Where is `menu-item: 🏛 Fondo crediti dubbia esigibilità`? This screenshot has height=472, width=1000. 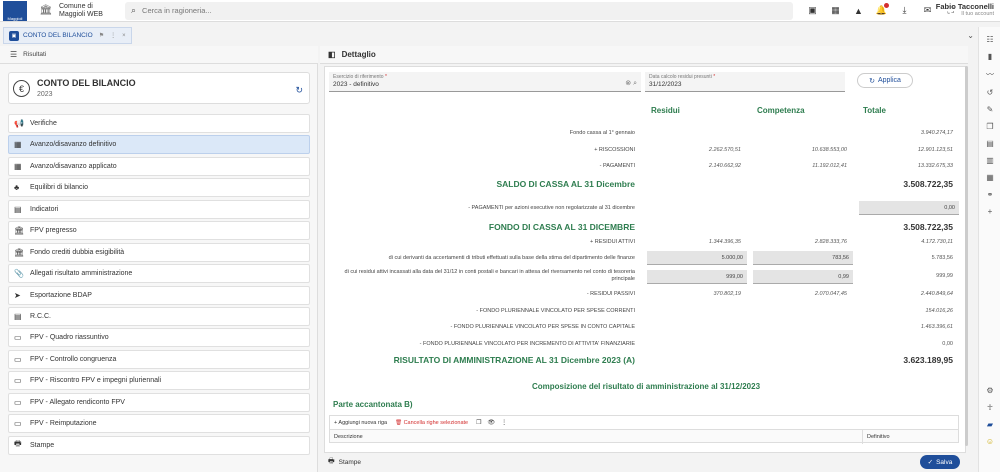
menu-item: 🏛 Fondo crediti dubbia esigibilità is located at coordinates (159, 252).